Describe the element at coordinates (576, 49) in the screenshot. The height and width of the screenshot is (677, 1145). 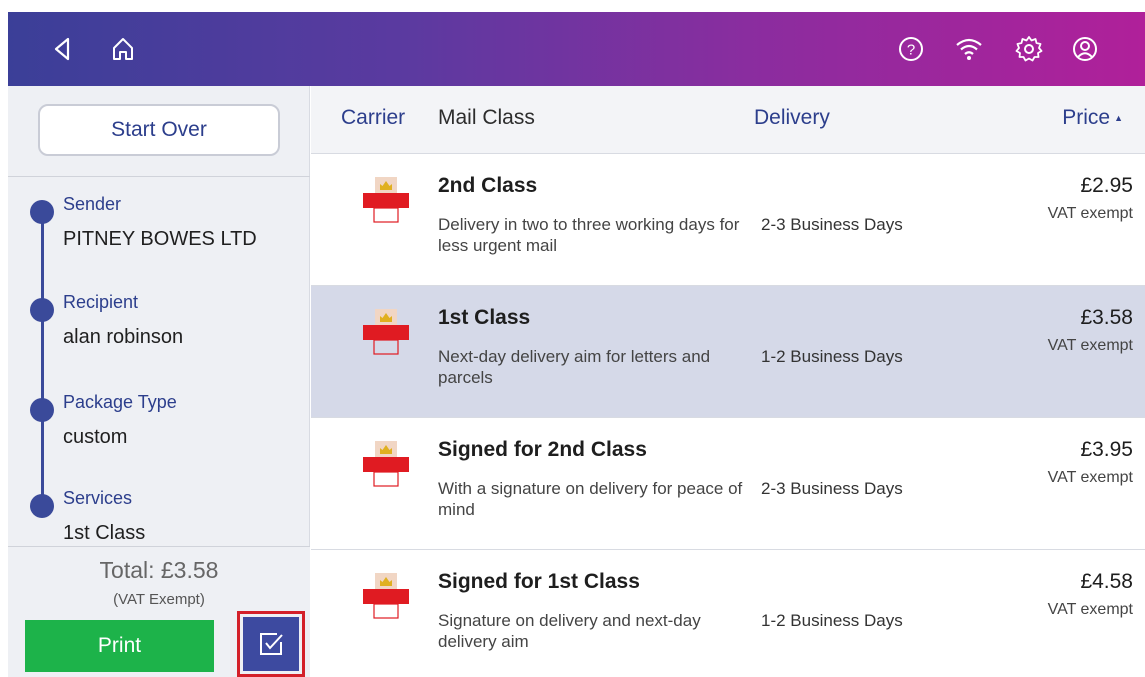
I see `top-navigation-bar: ?` at that location.